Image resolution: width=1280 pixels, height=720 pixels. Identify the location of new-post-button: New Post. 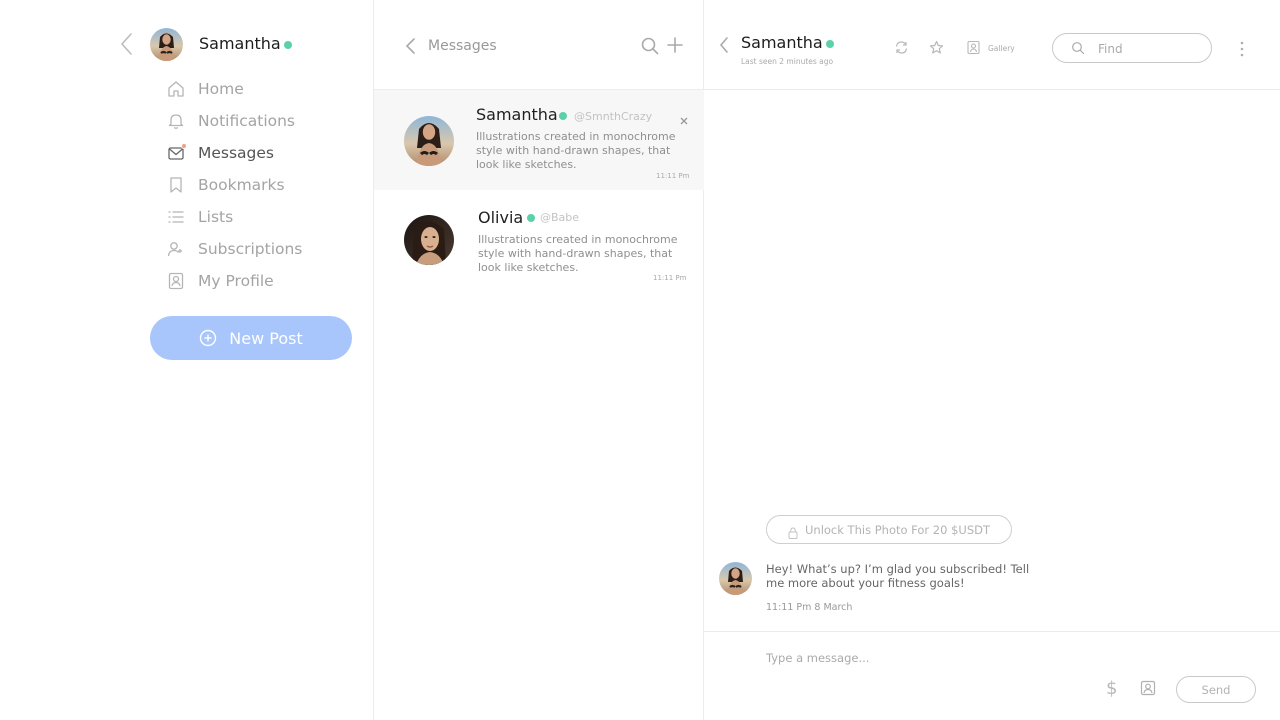
(251, 338).